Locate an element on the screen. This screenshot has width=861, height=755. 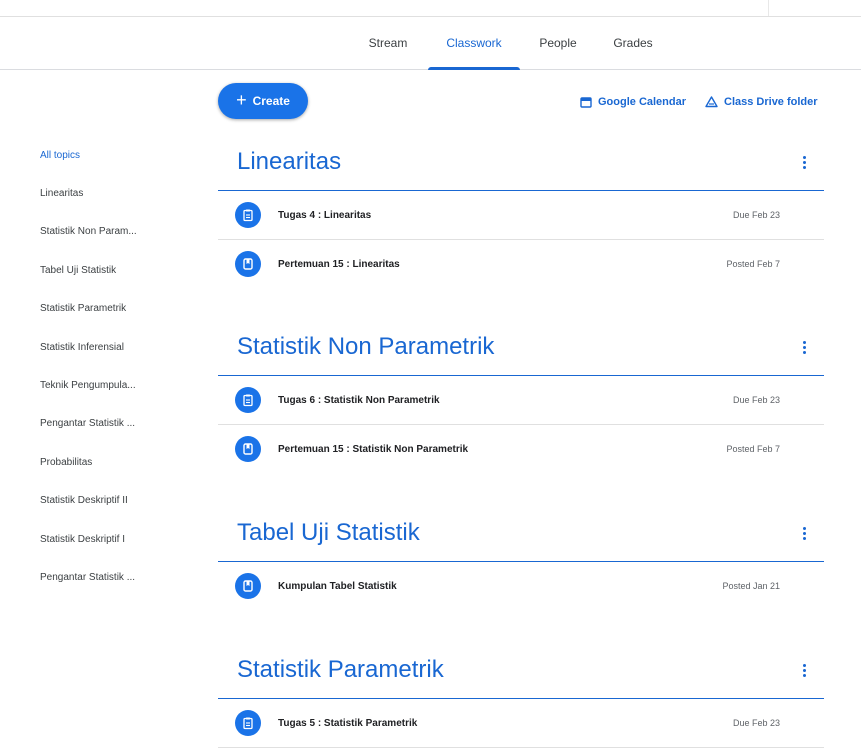
classwork-item-title: Kumpulan Tabel Statistik is located at coordinates (337, 586).